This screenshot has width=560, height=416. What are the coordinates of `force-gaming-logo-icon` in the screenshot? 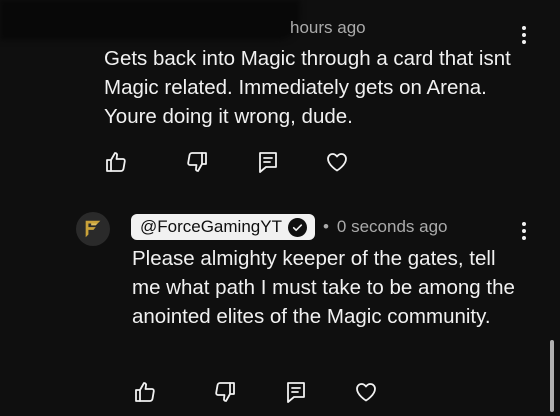 It's located at (93, 229).